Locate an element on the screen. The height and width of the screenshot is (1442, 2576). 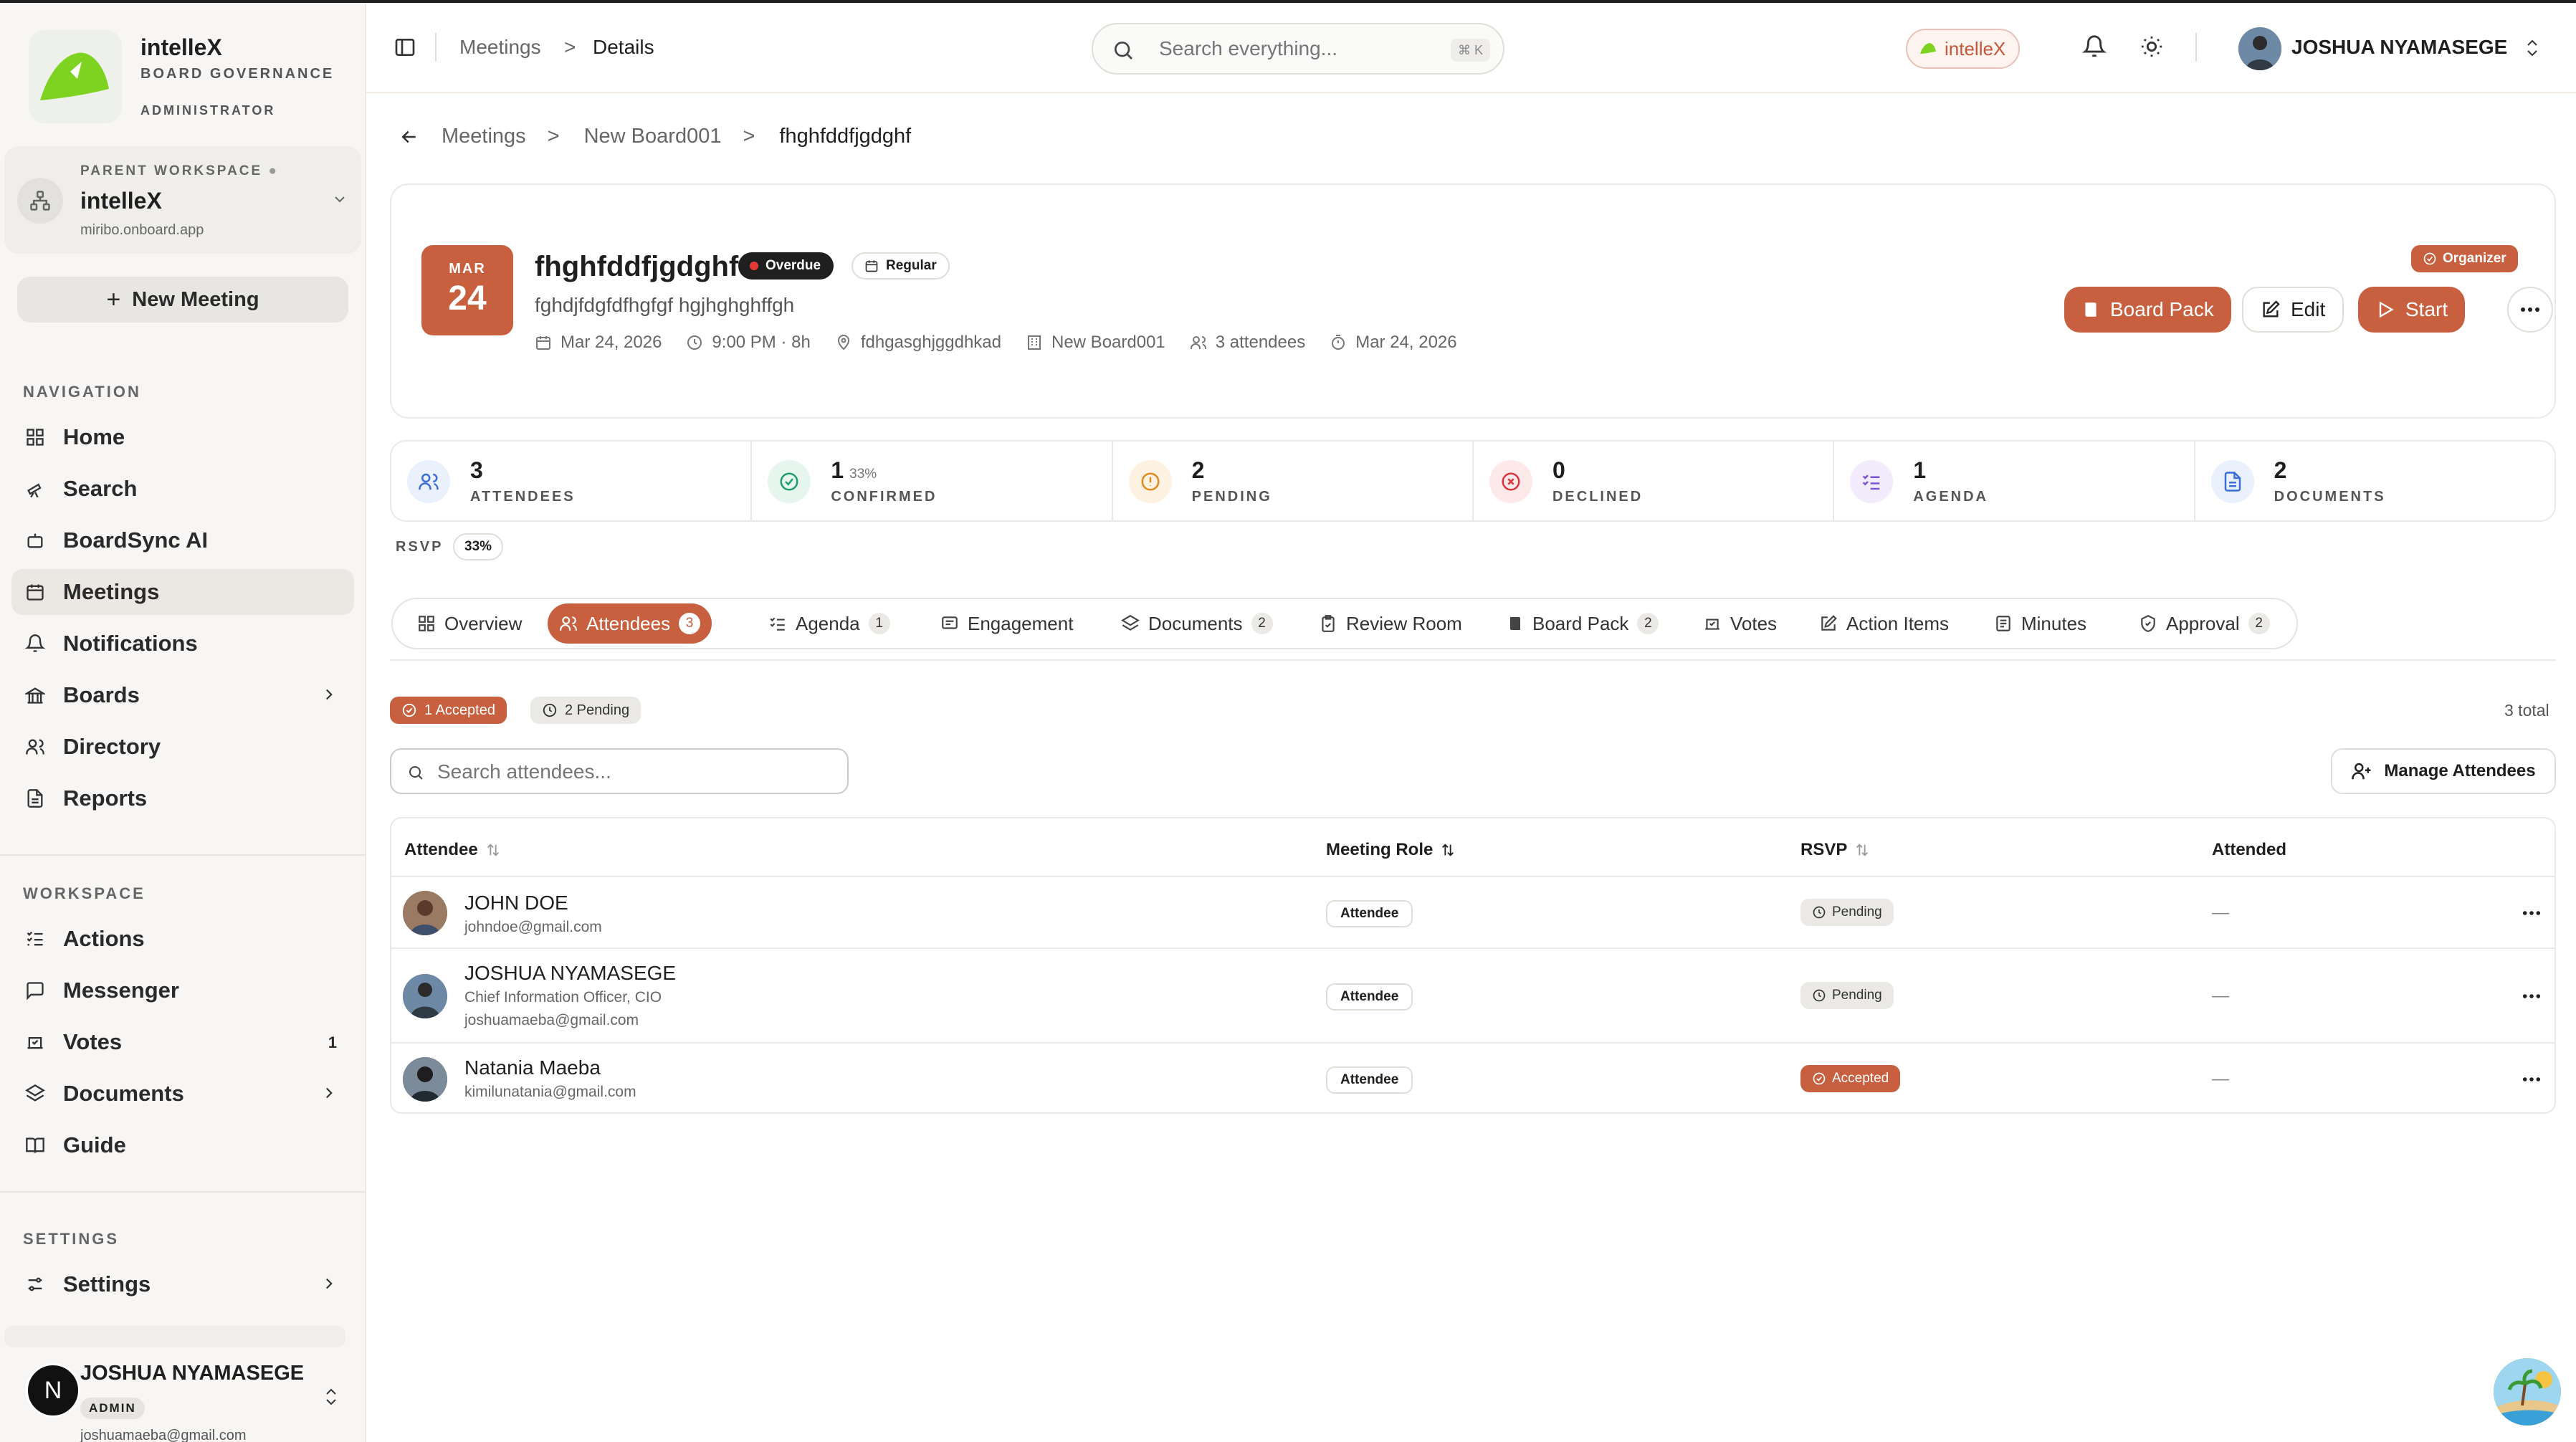
global-search: ⌘ K is located at coordinates (1298, 49).